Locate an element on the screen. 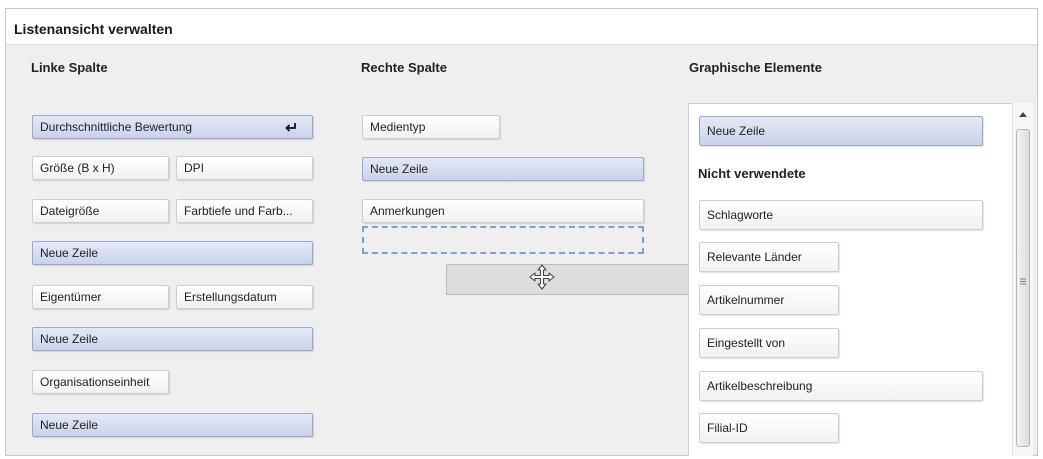 Image resolution: width=1043 pixels, height=459 pixels. field-item-notes: Anmerkungen is located at coordinates (503, 211).